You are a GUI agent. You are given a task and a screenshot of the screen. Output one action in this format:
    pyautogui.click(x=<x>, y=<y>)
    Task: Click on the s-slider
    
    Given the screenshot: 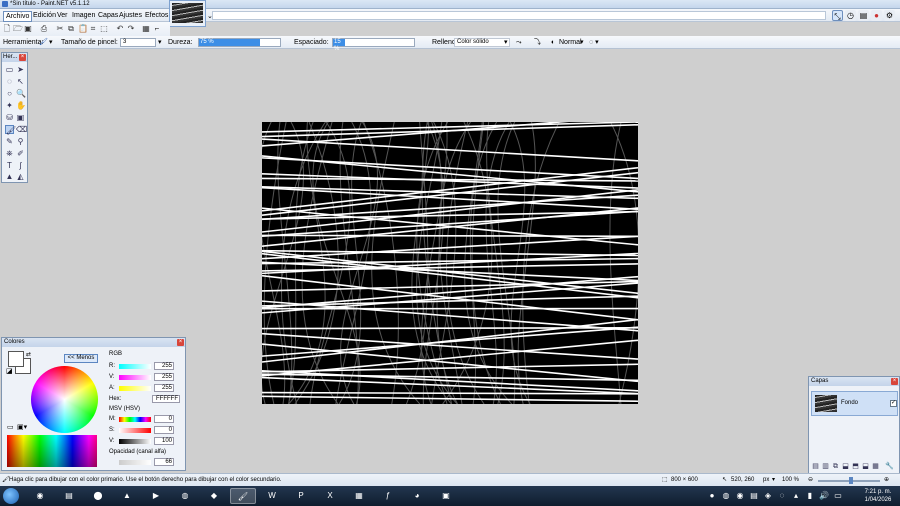 What is the action you would take?
    pyautogui.click(x=135, y=430)
    